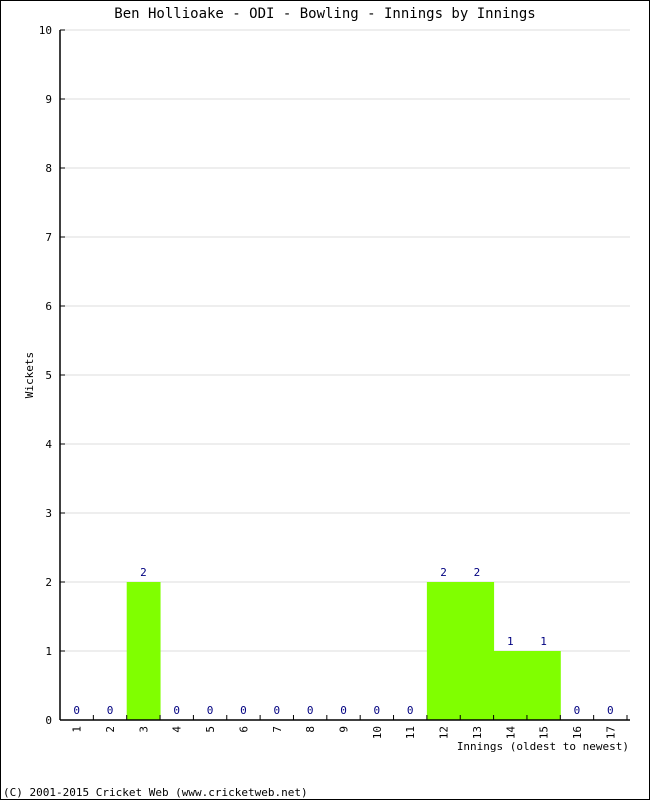 This screenshot has width=650, height=800. What do you see at coordinates (377, 732) in the screenshot?
I see `x-tick-label: 10` at bounding box center [377, 732].